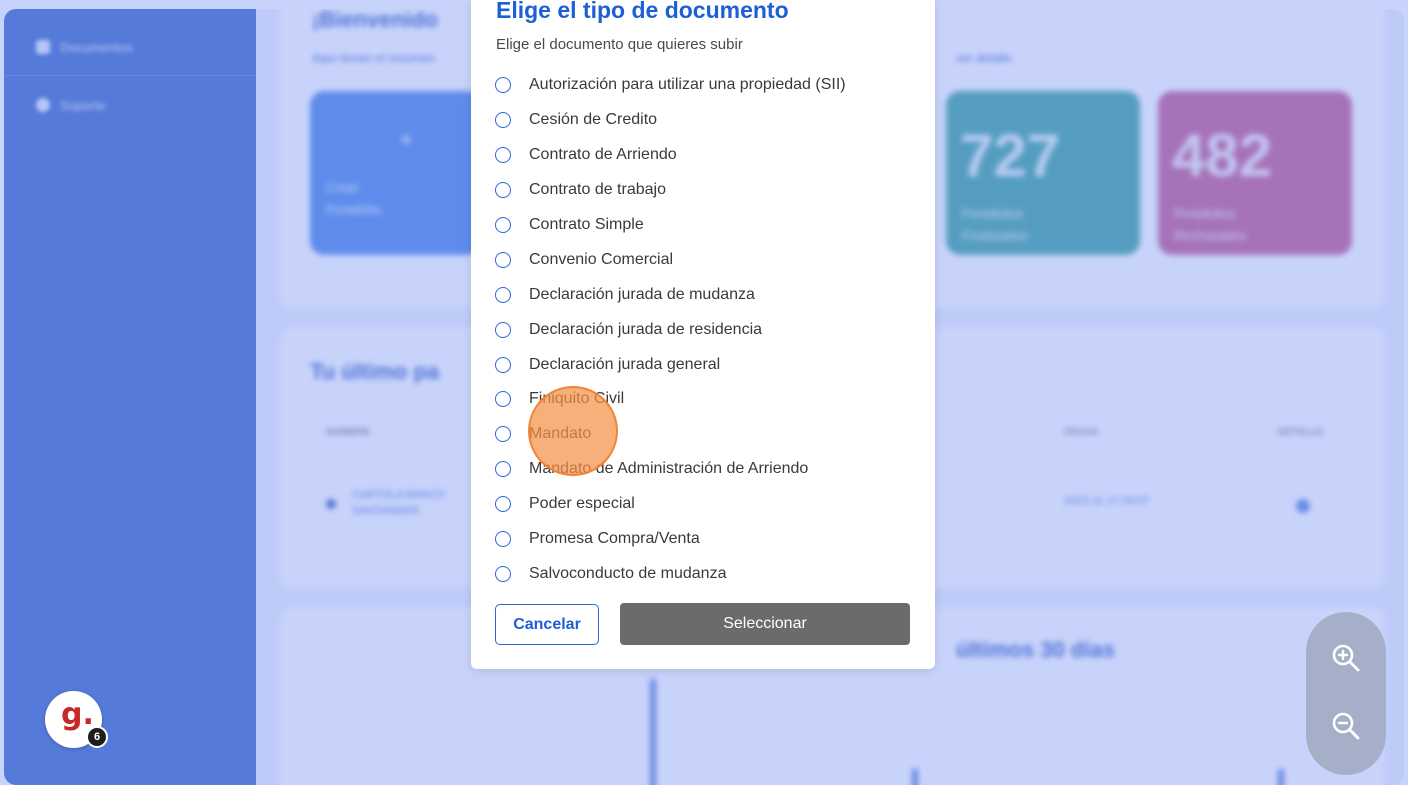 The image size is (1408, 785). Describe the element at coordinates (625, 364) in the screenshot. I see `document-option-label: Declaración jurada general` at that location.